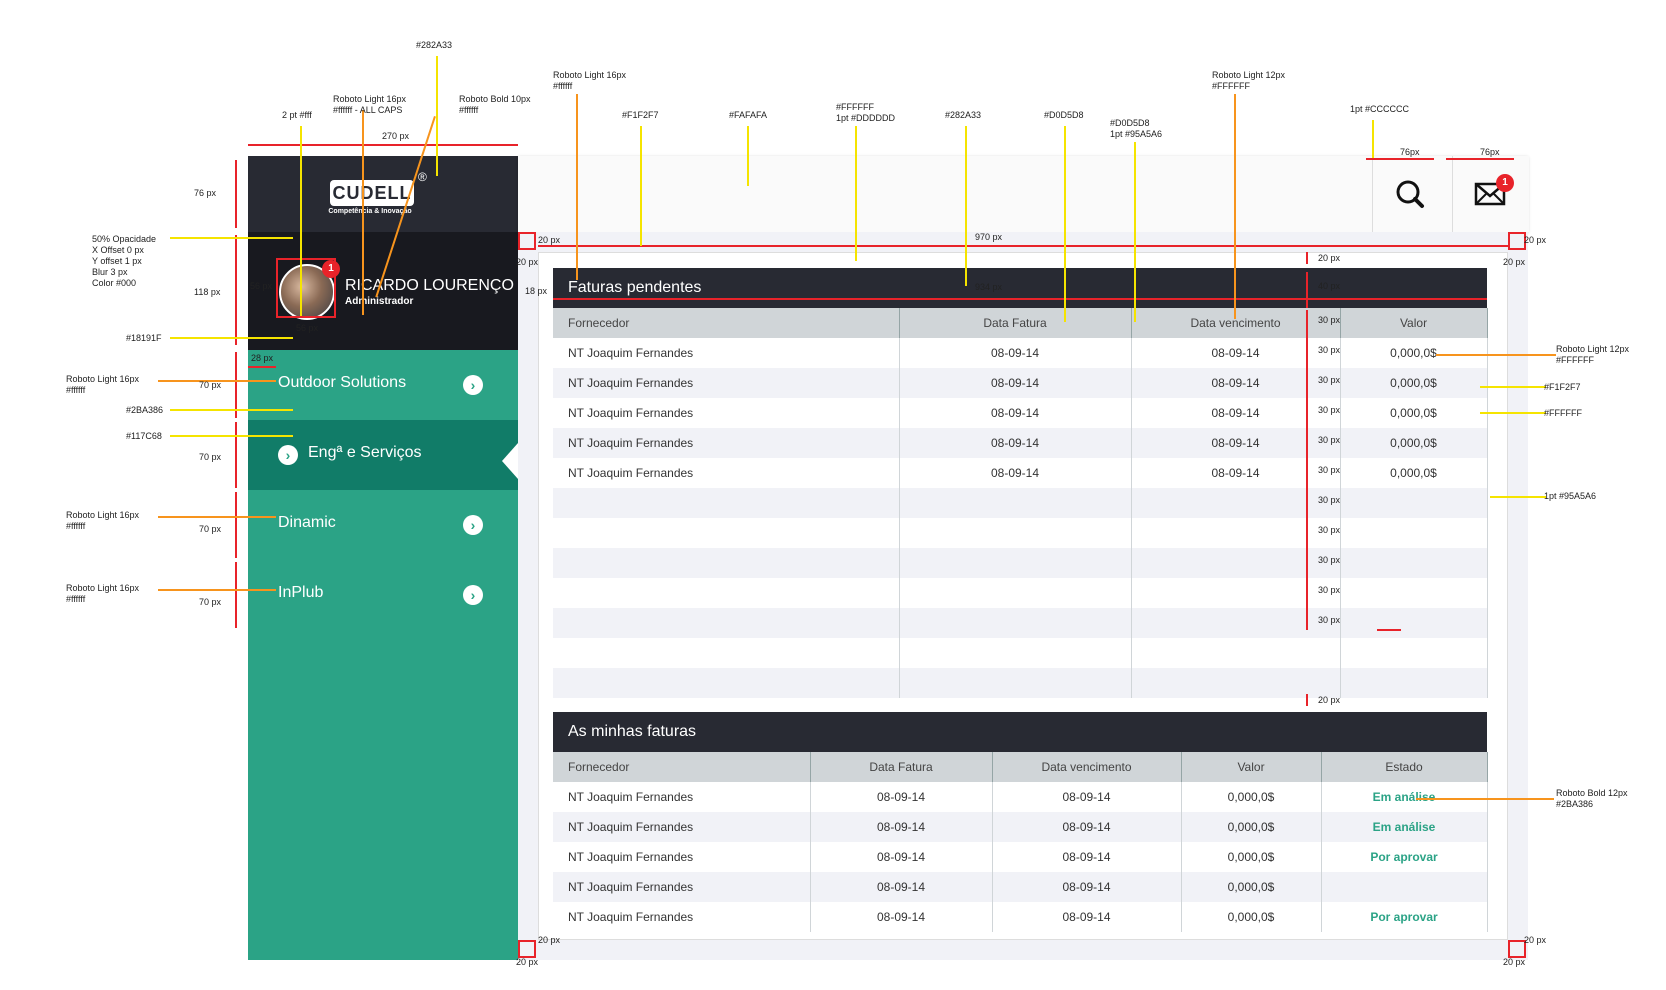  What do you see at coordinates (1087, 767) in the screenshot?
I see `column-header: Data vencimento` at bounding box center [1087, 767].